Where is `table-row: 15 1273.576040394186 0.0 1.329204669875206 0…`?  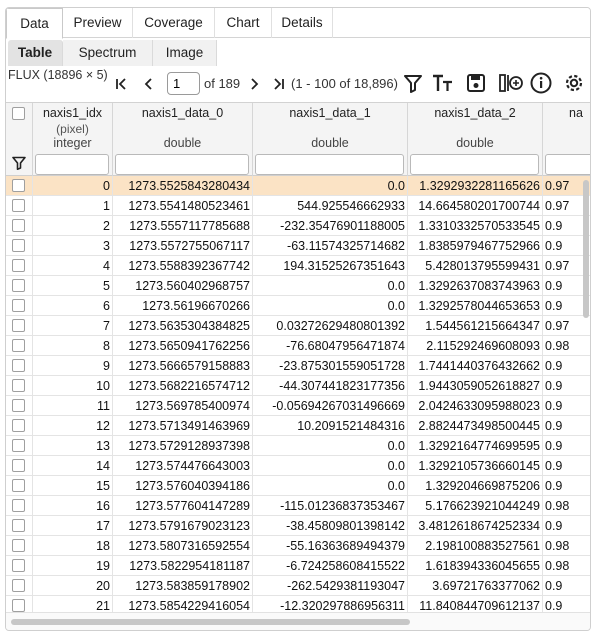
table-row: 15 1273.576040394186 0.0 1.329204669875206 0… is located at coordinates (298, 486).